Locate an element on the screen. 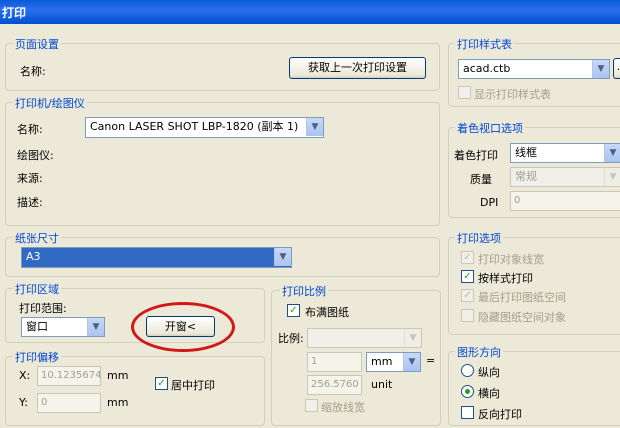 The height and width of the screenshot is (428, 620). shade-plot-value: 线框 is located at coordinates (526, 152).